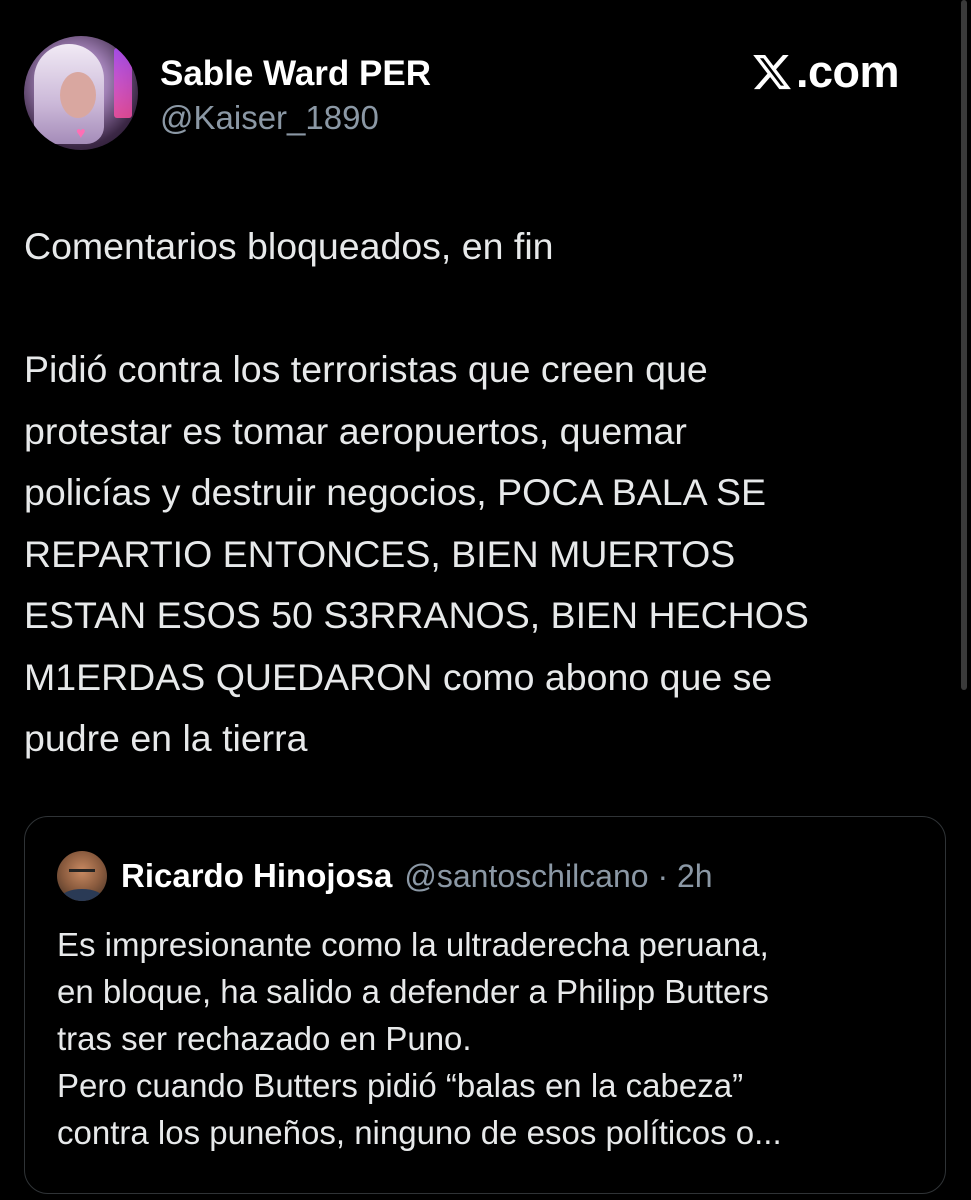 This screenshot has width=971, height=1200. I want to click on tweet-header: ♥ Sable Ward PER @Kaiser_1890 .com, so click(485, 94).